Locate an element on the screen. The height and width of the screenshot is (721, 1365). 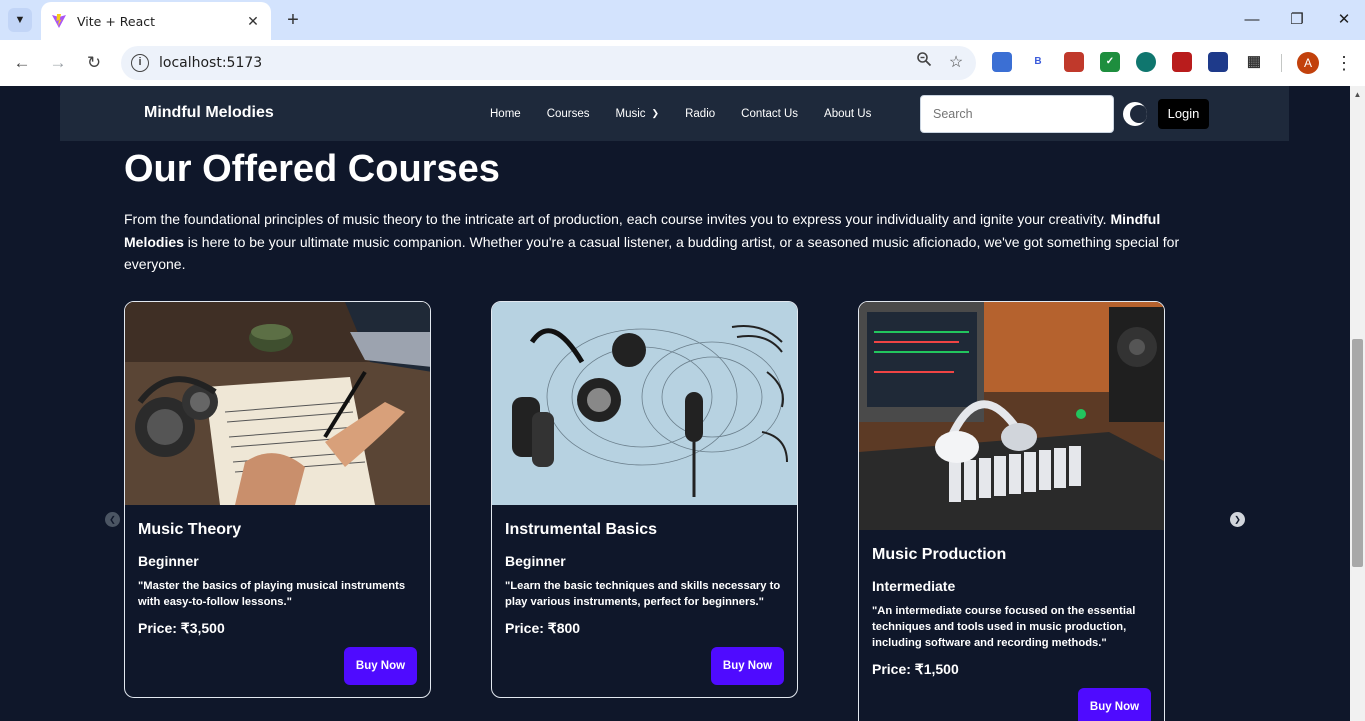
site-info-icon: i is located at coordinates (140, 63).